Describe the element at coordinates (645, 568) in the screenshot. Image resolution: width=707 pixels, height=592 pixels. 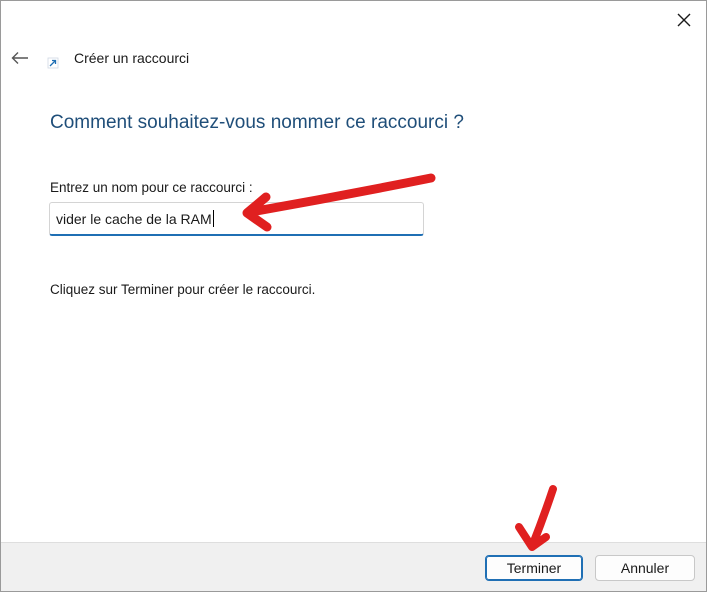
I see `cancel-button: Annuler` at that location.